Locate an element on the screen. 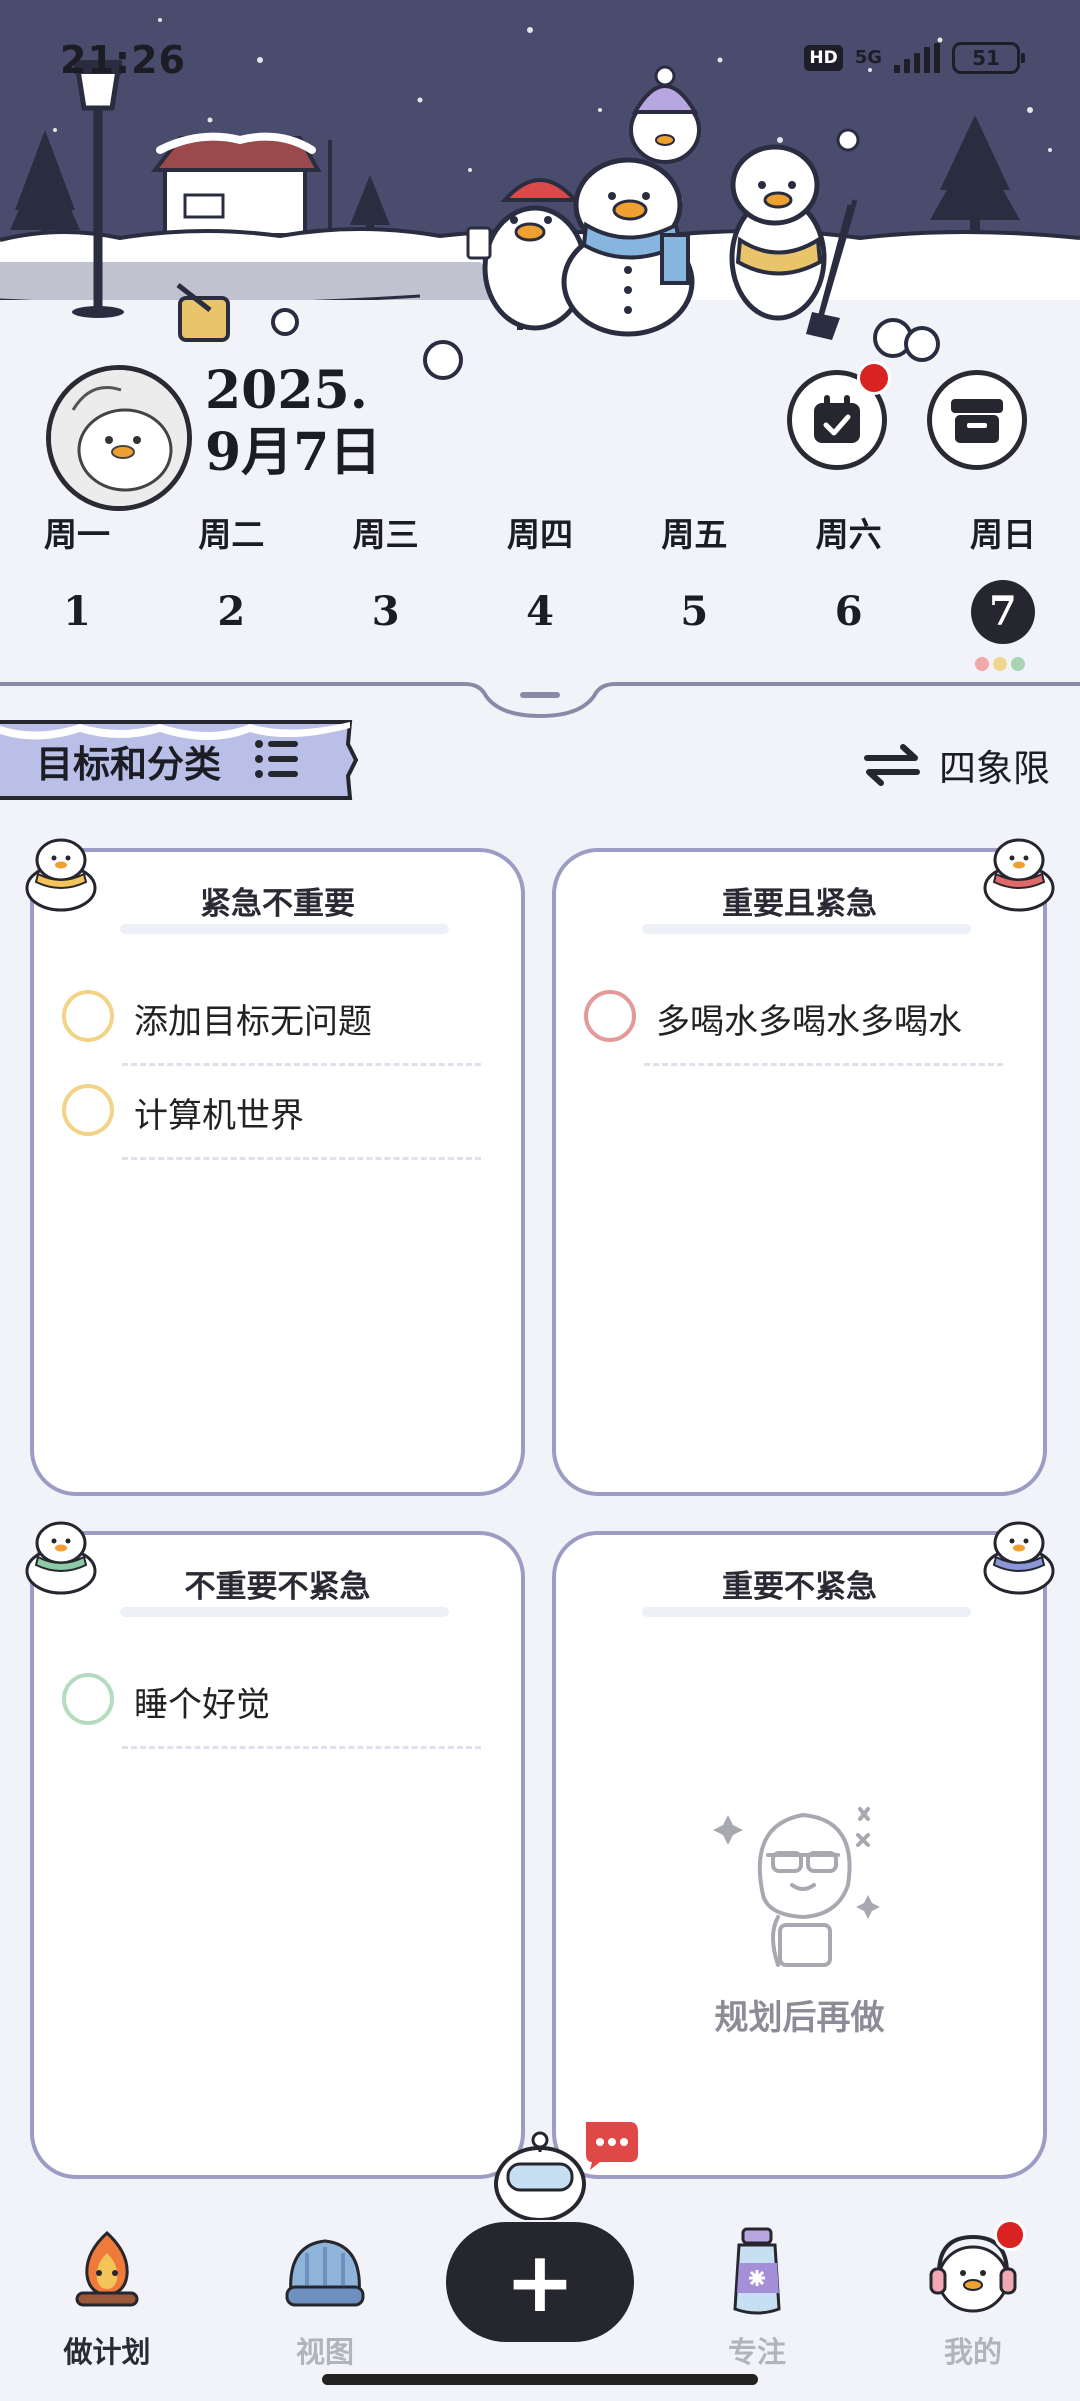 This screenshot has width=1080, height=2401. task-item: 计算机世界 is located at coordinates (271, 1113).